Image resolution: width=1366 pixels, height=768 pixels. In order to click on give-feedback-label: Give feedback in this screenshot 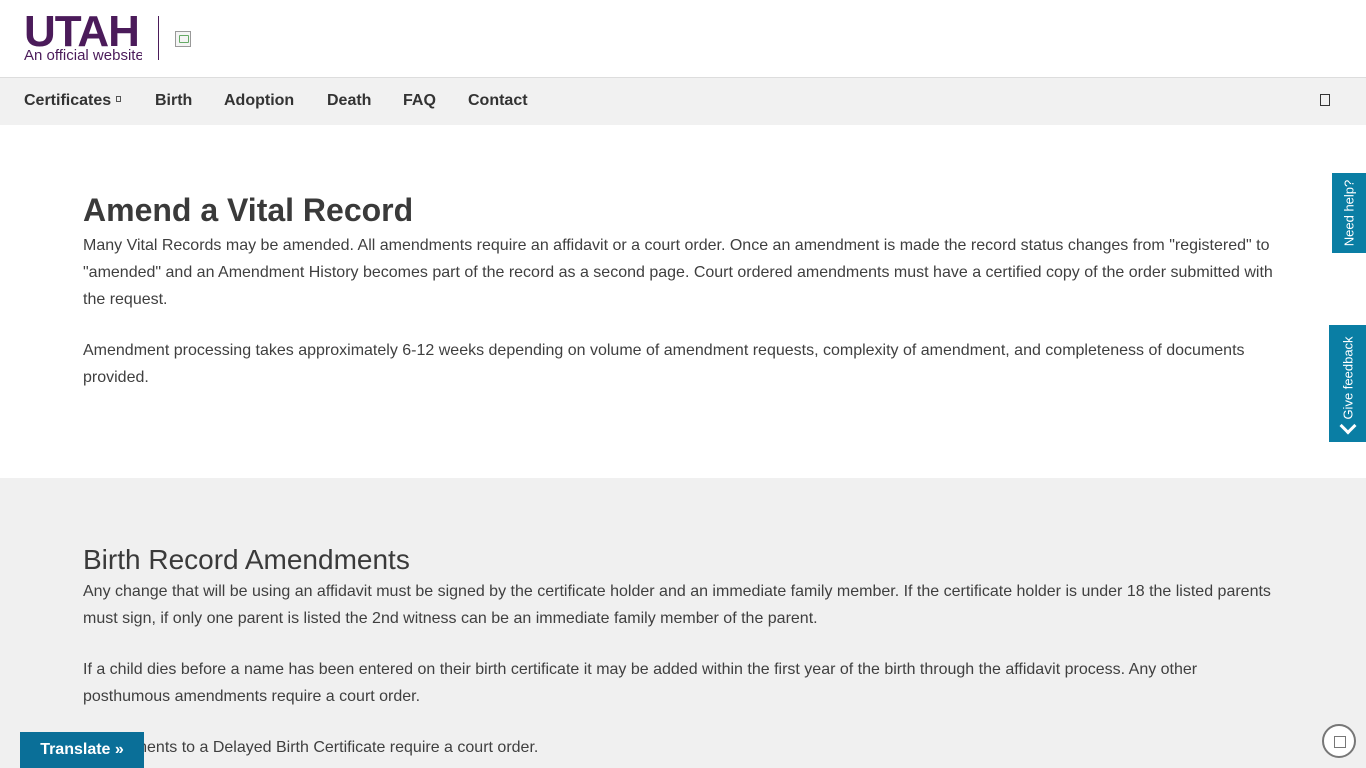, I will do `click(1347, 378)`.